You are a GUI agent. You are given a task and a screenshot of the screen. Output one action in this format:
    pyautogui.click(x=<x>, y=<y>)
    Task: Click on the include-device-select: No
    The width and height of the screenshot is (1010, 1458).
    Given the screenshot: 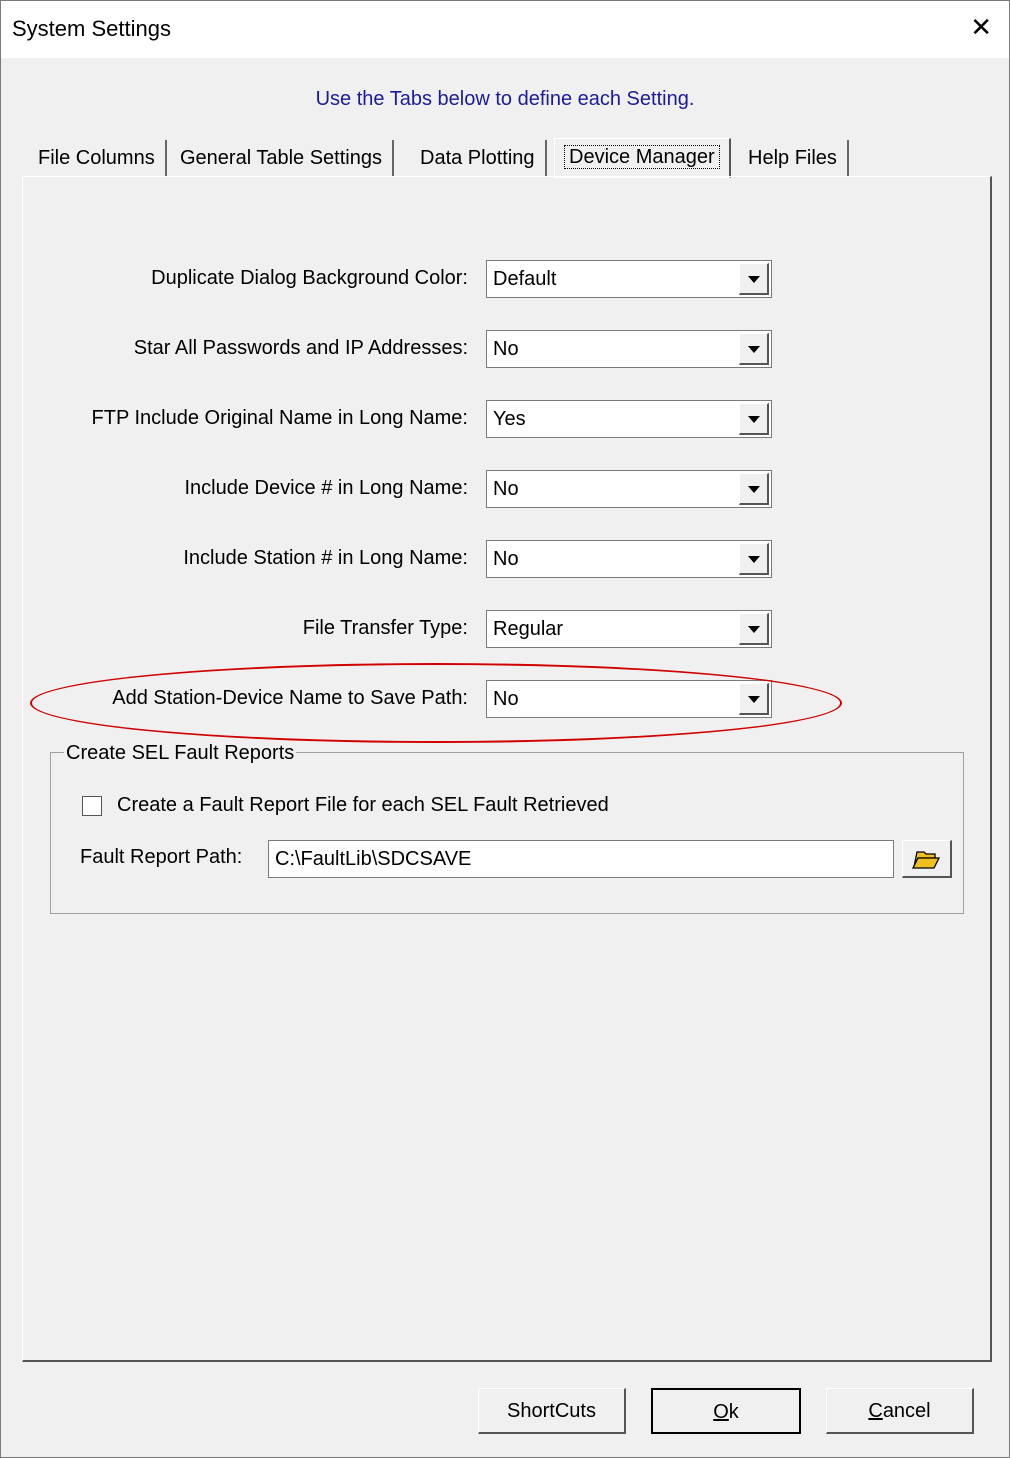 What is the action you would take?
    pyautogui.click(x=629, y=489)
    